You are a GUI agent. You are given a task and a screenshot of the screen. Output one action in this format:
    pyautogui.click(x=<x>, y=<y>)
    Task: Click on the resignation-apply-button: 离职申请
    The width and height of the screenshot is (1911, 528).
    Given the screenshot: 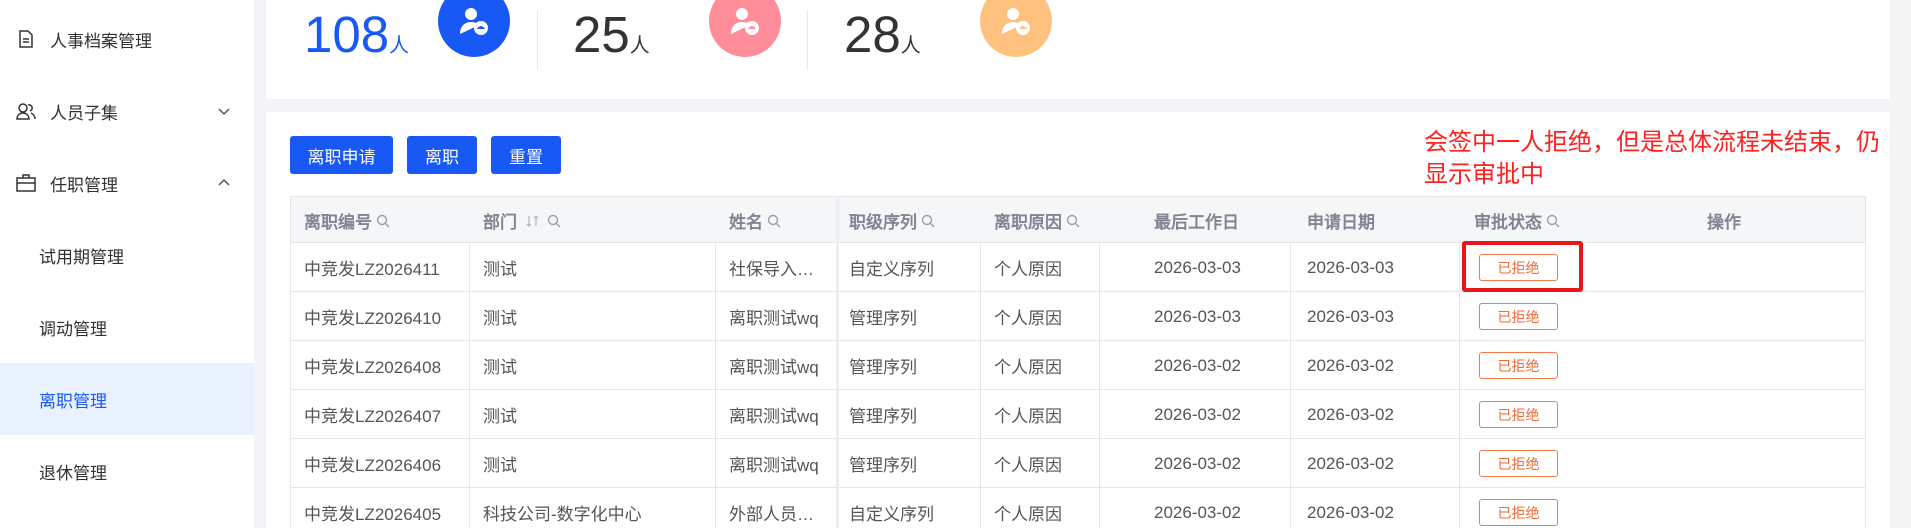 What is the action you would take?
    pyautogui.click(x=341, y=155)
    